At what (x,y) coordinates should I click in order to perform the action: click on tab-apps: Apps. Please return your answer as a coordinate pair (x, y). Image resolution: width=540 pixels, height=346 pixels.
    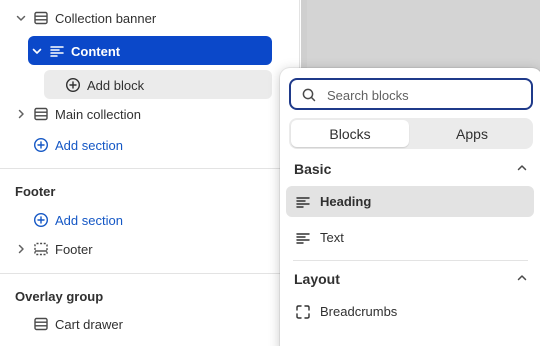
    Looking at the image, I should click on (472, 133).